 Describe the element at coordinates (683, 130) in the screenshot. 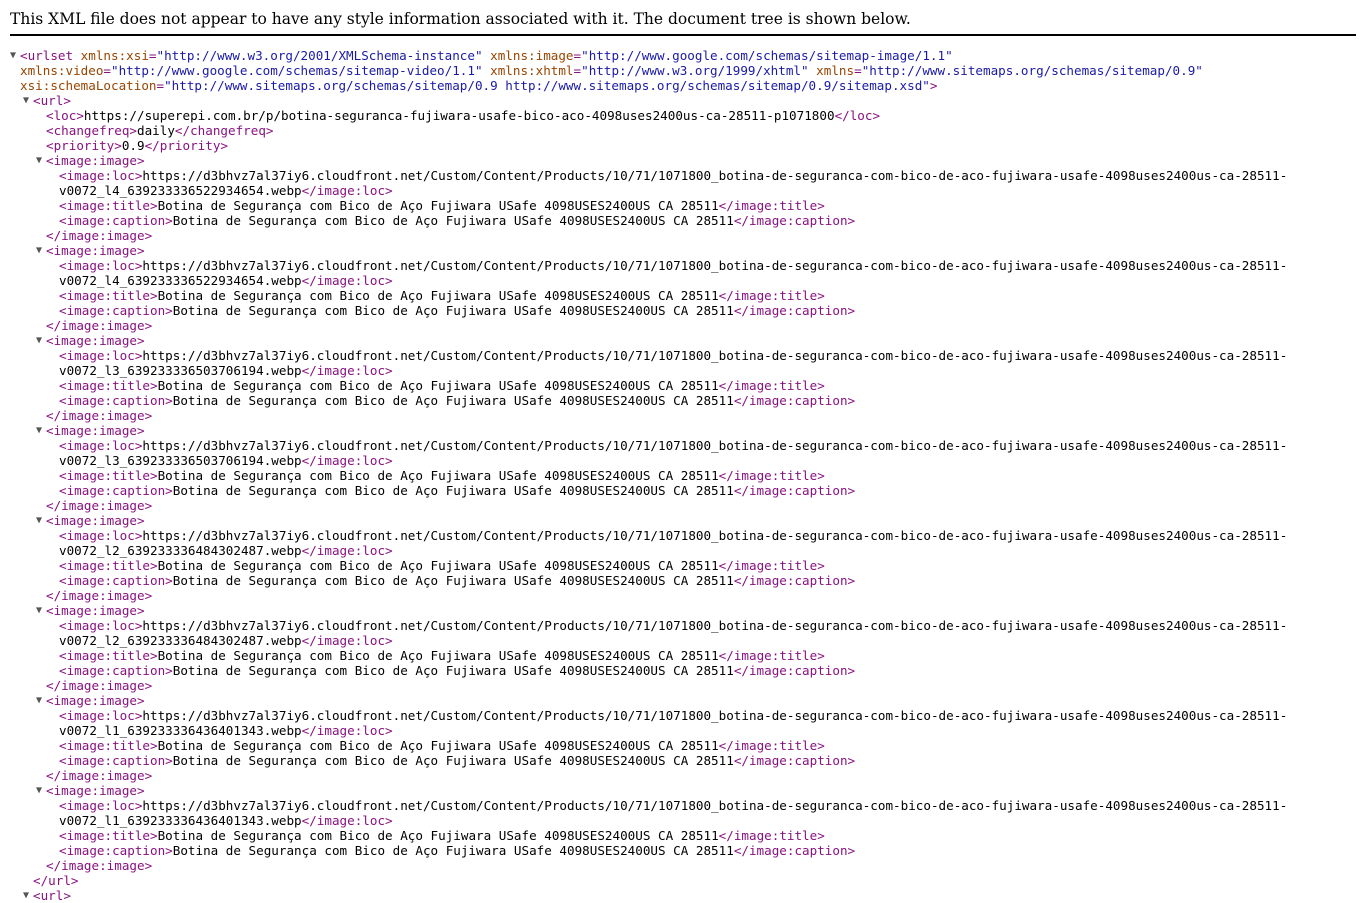

I see `changefreq-line: <changefreq>daily</changefreq>` at that location.